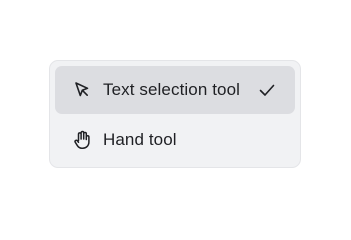 This screenshot has height=240, width=351. What do you see at coordinates (82, 90) in the screenshot?
I see `cursor-arrow-icon` at bounding box center [82, 90].